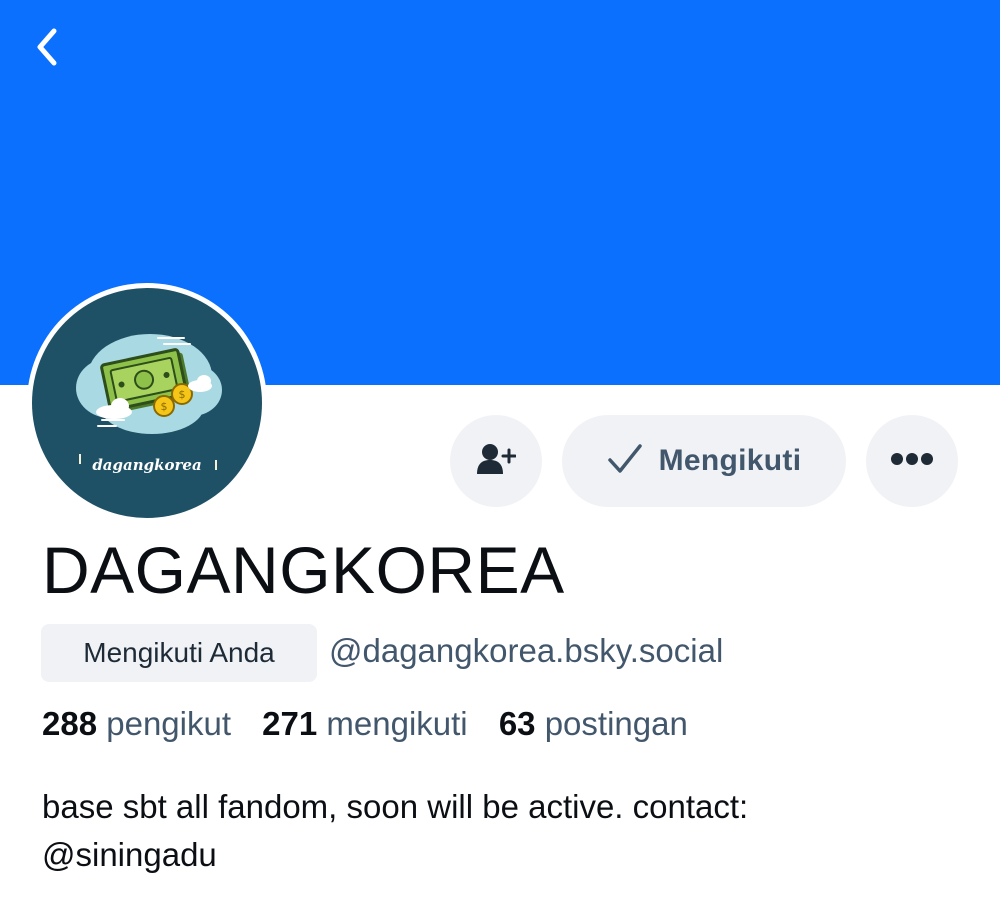 The image size is (1000, 897). I want to click on posts-label: postingan, so click(616, 723).